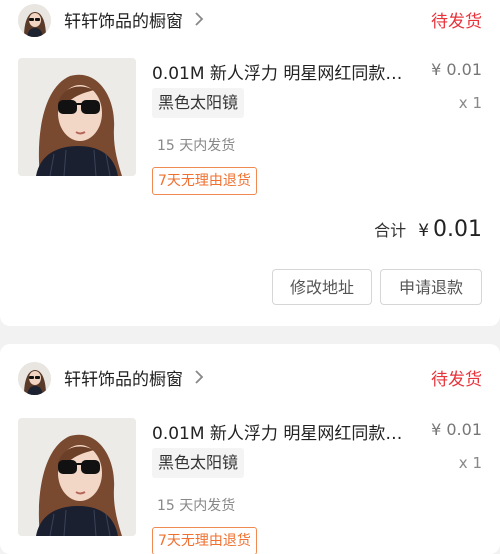 This screenshot has height=554, width=500. What do you see at coordinates (431, 287) in the screenshot?
I see `request-refund-button: 申请退款` at bounding box center [431, 287].